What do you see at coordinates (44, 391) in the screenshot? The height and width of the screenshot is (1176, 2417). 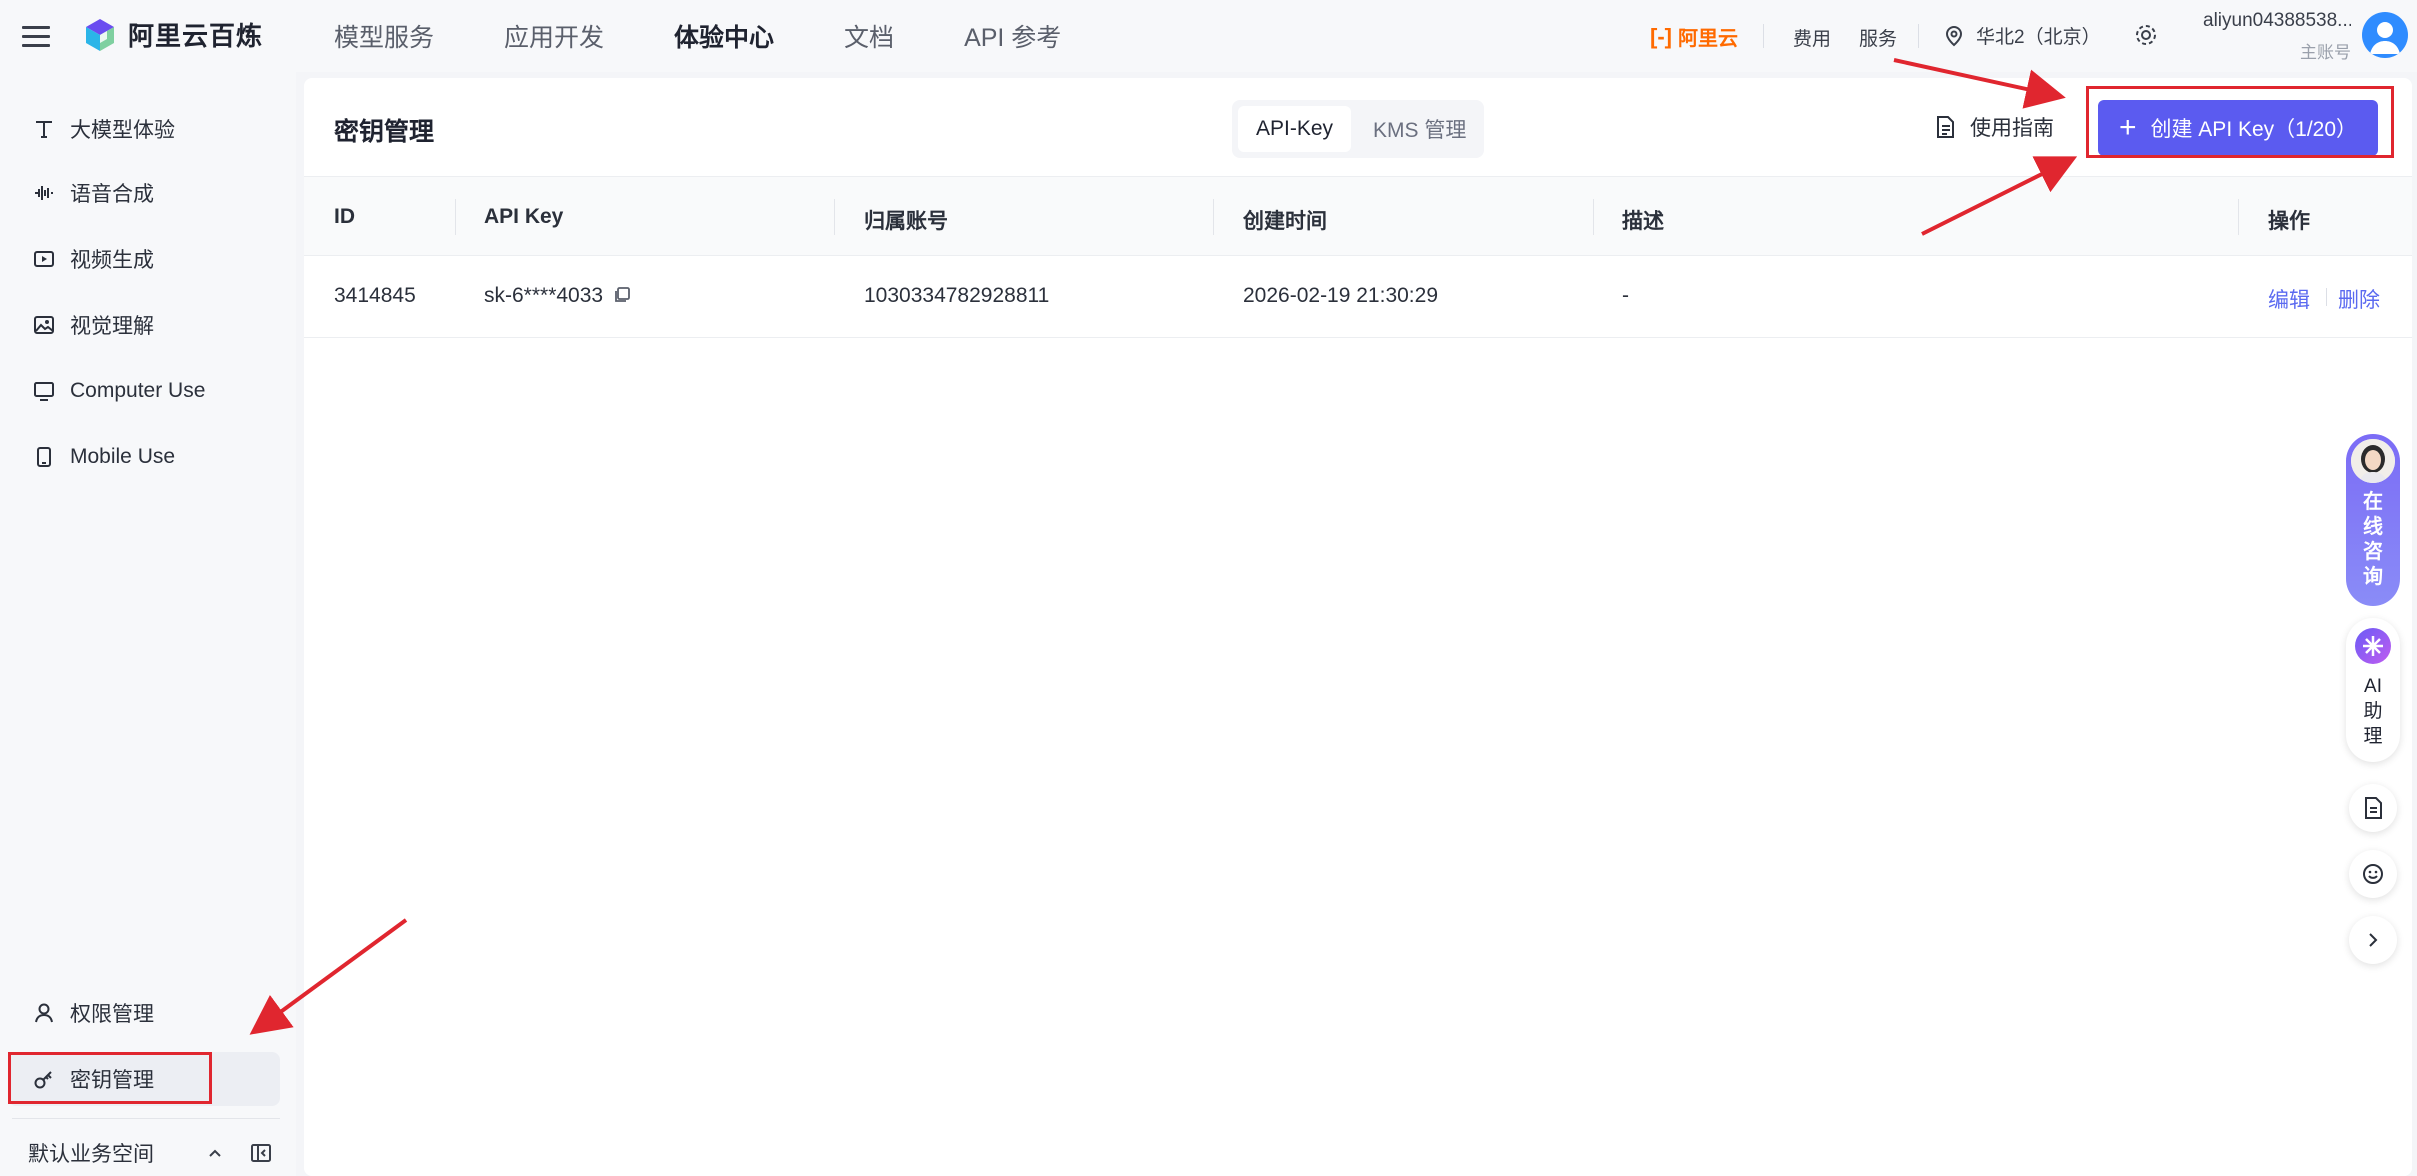 I see `monitor-icon` at bounding box center [44, 391].